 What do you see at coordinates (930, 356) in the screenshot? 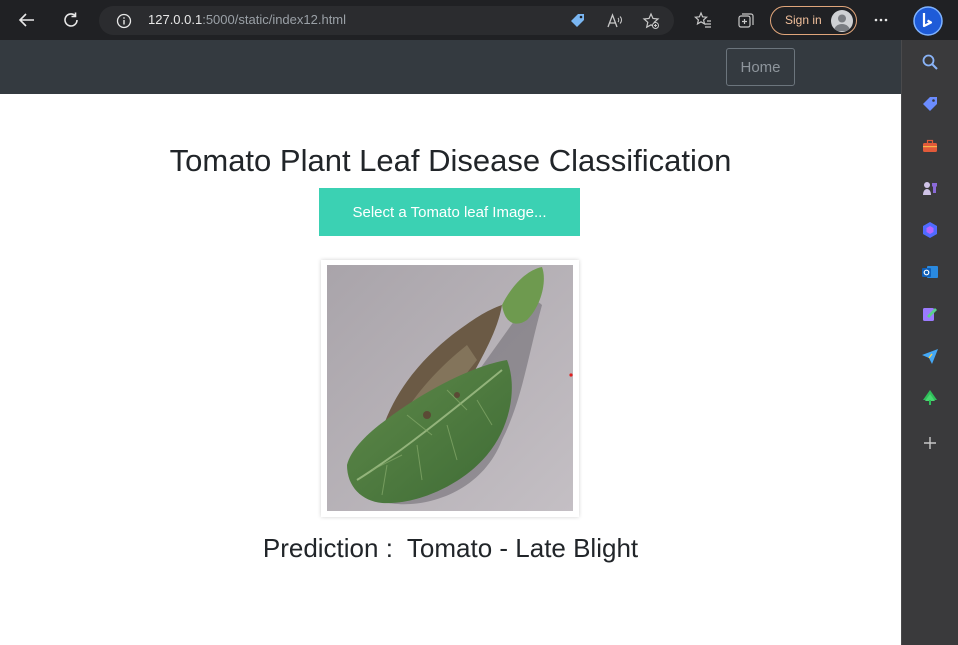
I see `send-icon` at bounding box center [930, 356].